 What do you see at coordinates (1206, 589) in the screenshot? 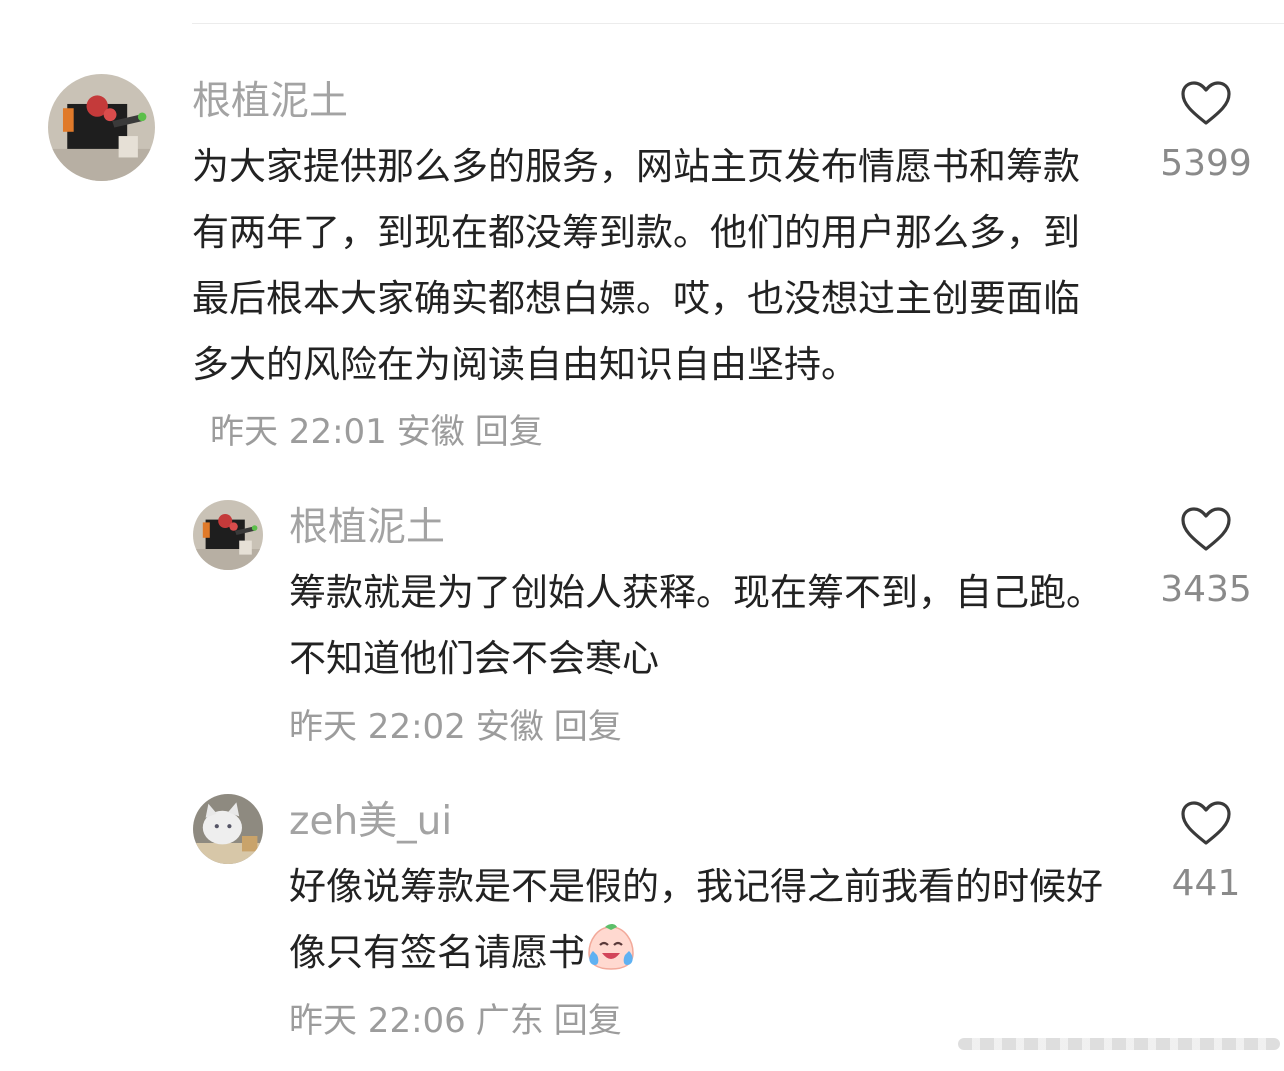
I see `like-count: 3435` at bounding box center [1206, 589].